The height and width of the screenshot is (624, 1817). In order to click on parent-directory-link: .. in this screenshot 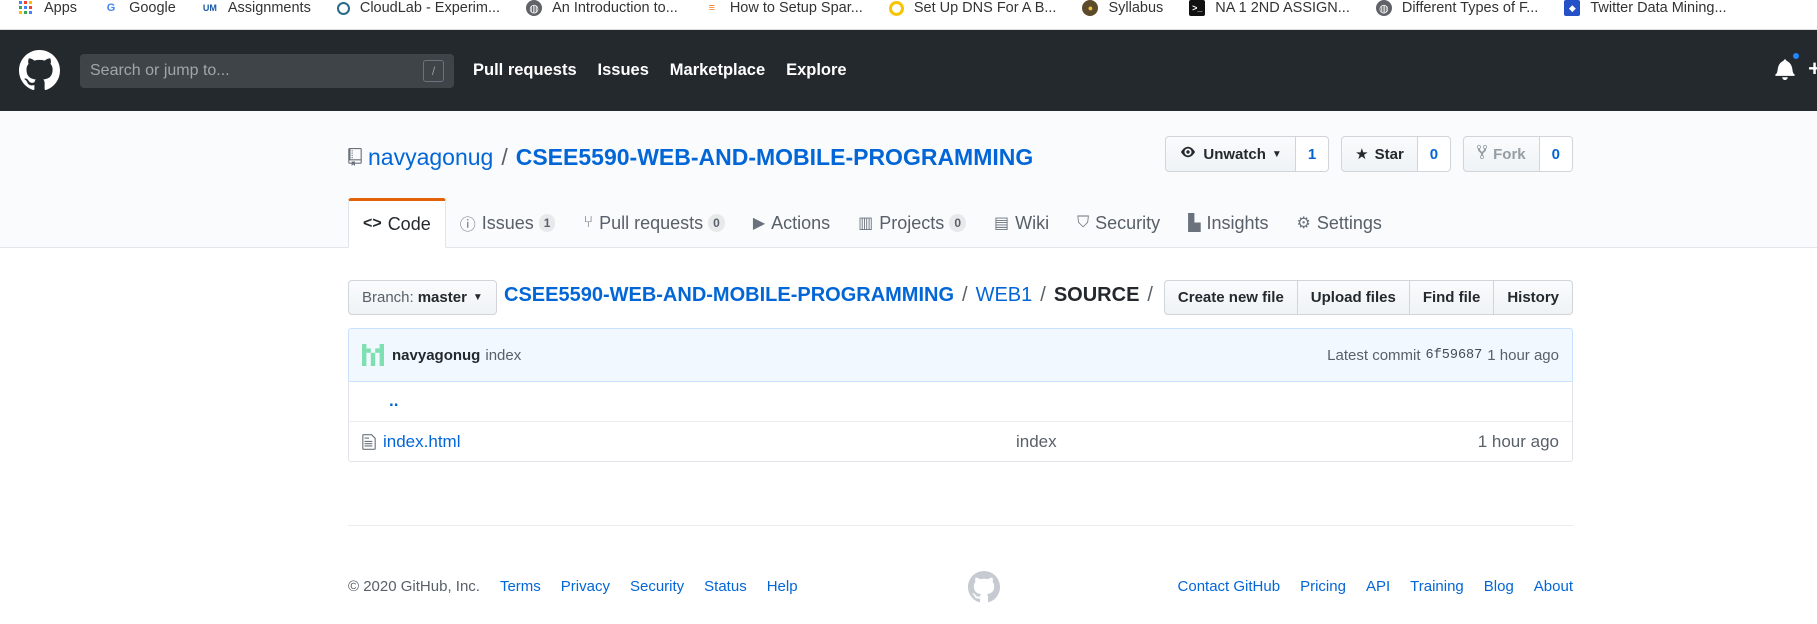, I will do `click(393, 401)`.